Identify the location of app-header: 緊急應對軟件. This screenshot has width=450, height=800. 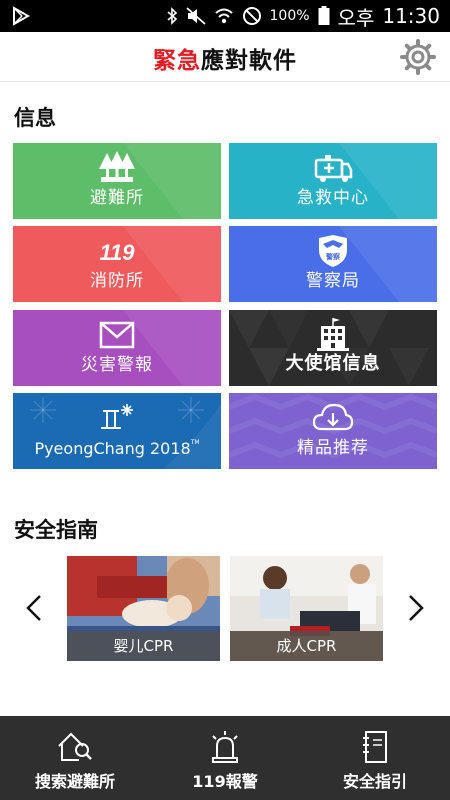
(225, 57).